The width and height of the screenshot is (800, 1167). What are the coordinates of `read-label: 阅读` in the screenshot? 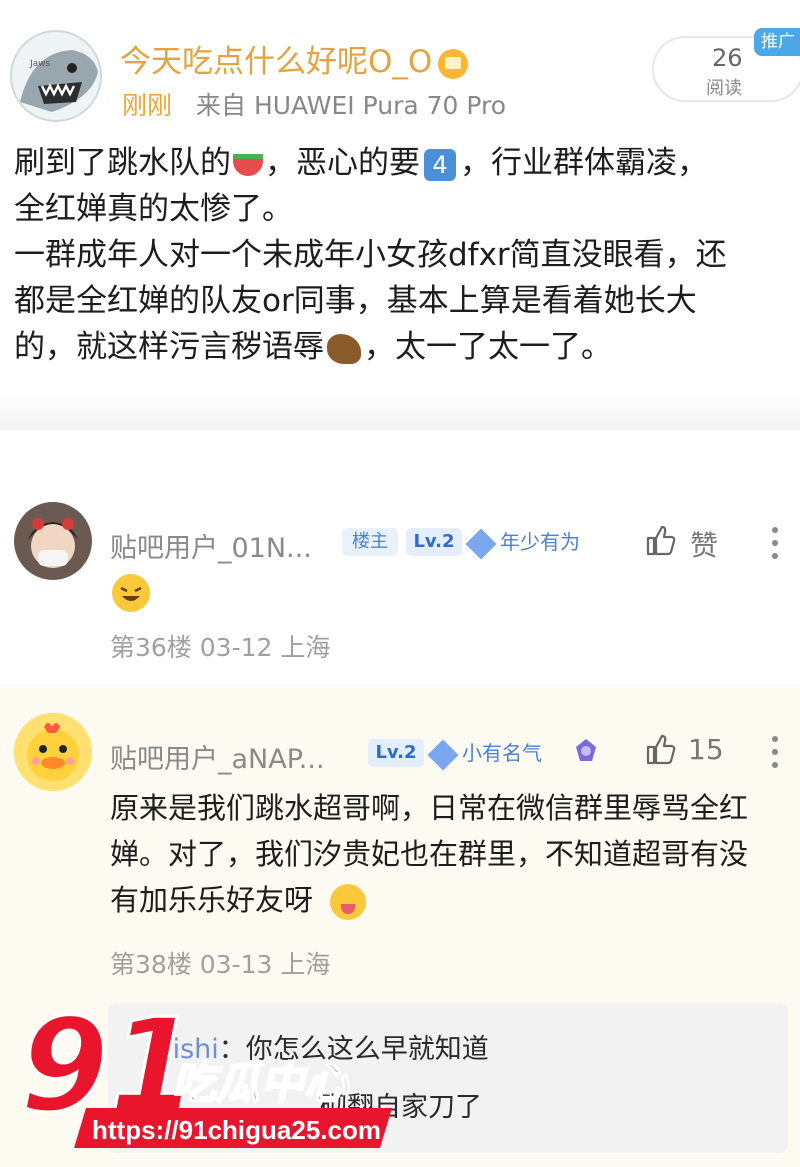 It's located at (724, 88).